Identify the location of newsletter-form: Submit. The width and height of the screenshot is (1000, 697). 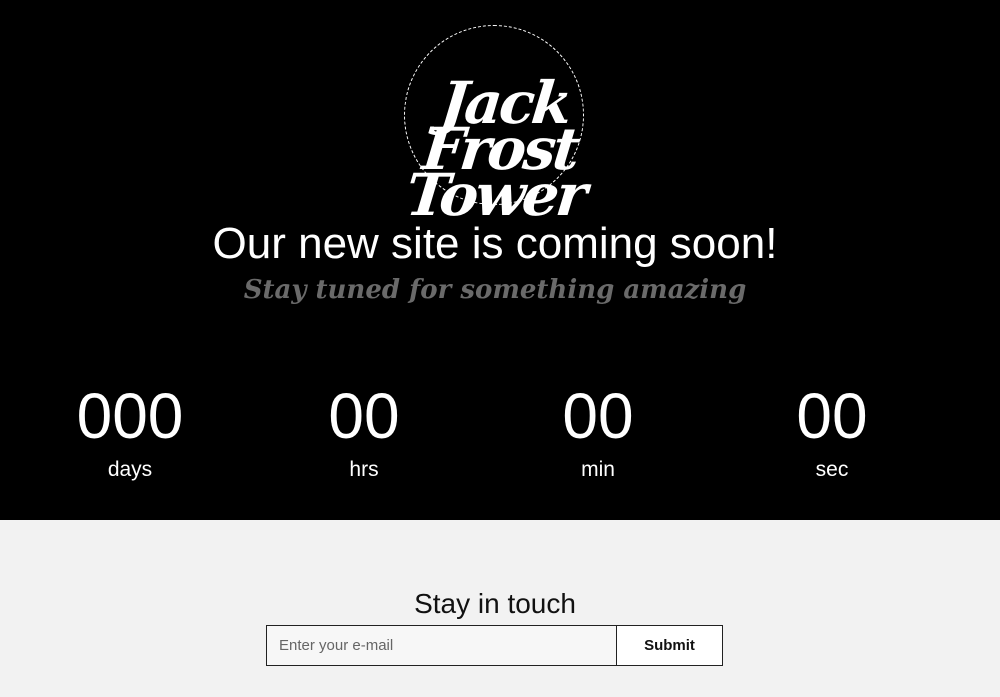
(494, 645).